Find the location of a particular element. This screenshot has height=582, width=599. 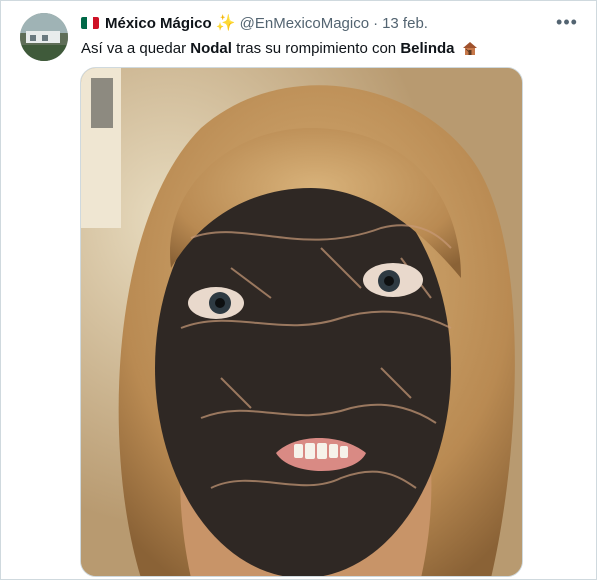

tweet-text-part: Así va a quedar is located at coordinates (136, 48).